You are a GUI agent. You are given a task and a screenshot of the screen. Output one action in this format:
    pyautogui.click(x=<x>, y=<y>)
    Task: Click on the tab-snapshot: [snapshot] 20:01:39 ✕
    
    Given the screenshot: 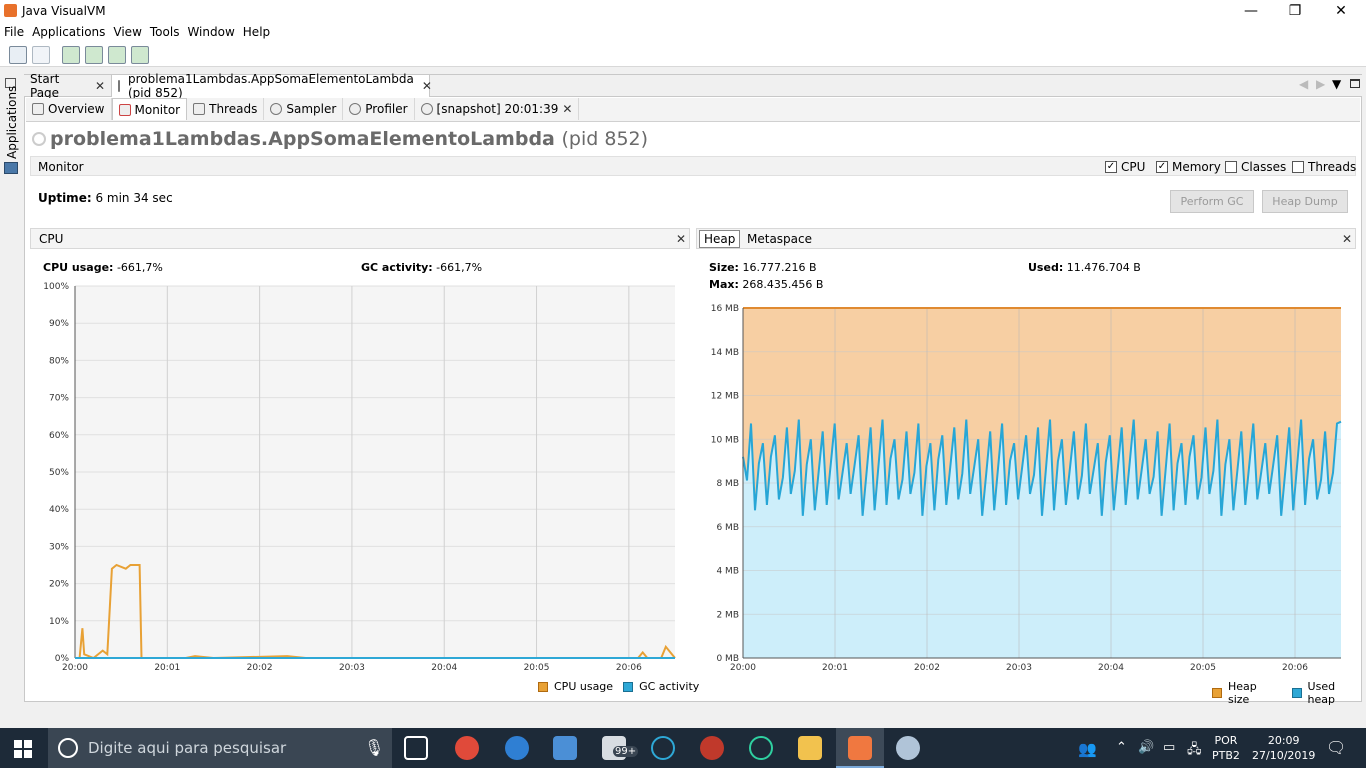 What is the action you would take?
    pyautogui.click(x=497, y=109)
    